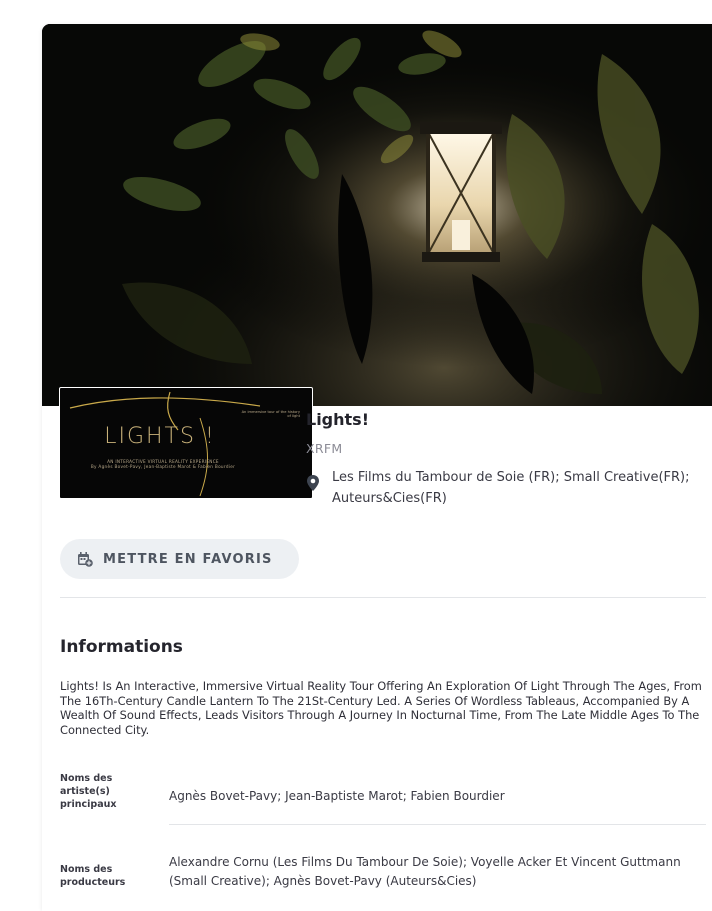 Image resolution: width=712 pixels, height=911 pixels. Describe the element at coordinates (313, 483) in the screenshot. I see `map-pin-icon` at that location.